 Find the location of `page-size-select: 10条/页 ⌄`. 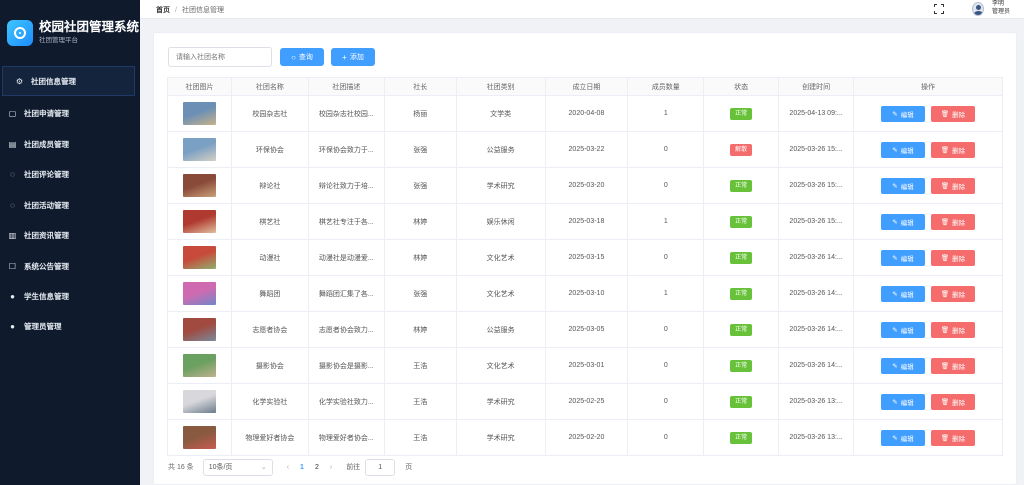

page-size-select: 10条/页 ⌄ is located at coordinates (237, 467).